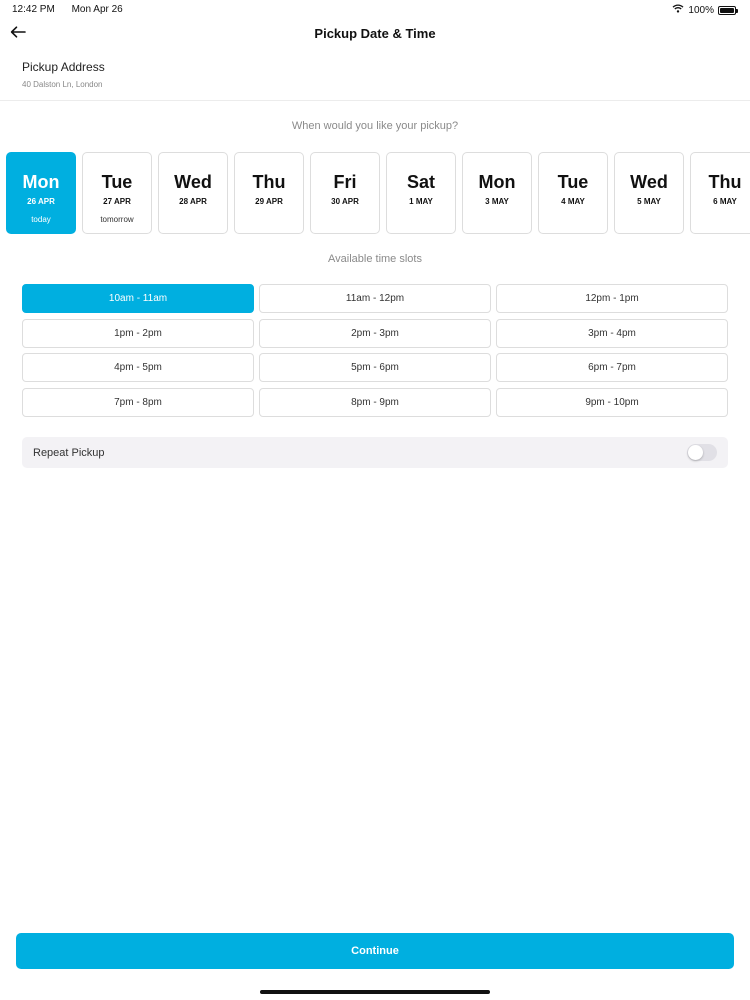  What do you see at coordinates (720, 193) in the screenshot?
I see `date-card: Thu 6 MAY` at bounding box center [720, 193].